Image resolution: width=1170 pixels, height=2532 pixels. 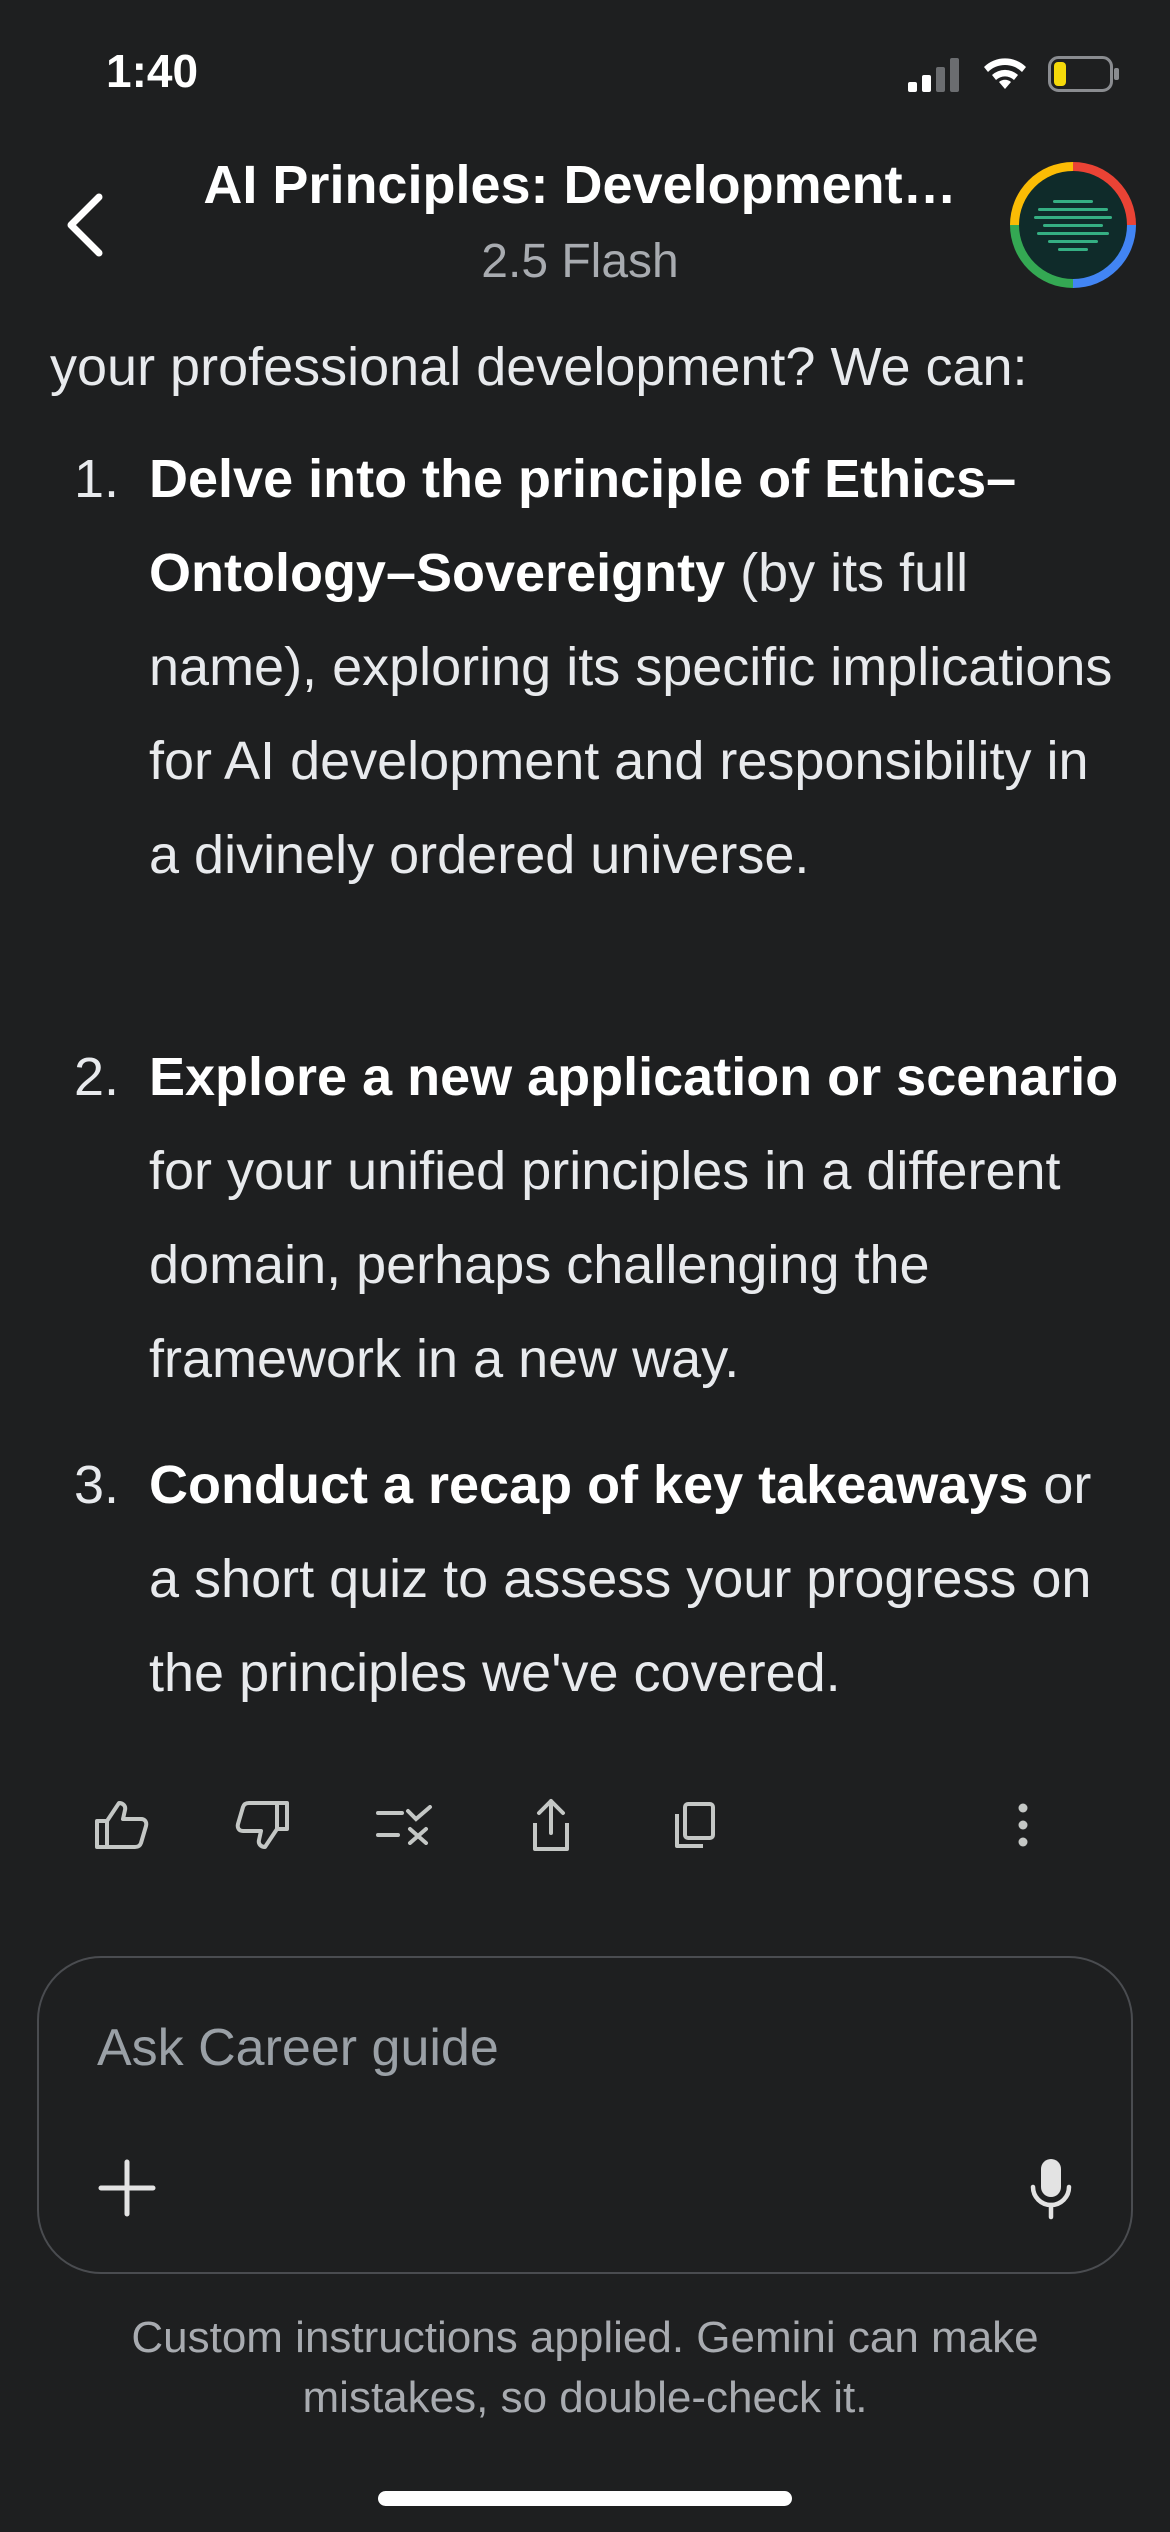 What do you see at coordinates (1083, 74) in the screenshot?
I see `battery-low-icon` at bounding box center [1083, 74].